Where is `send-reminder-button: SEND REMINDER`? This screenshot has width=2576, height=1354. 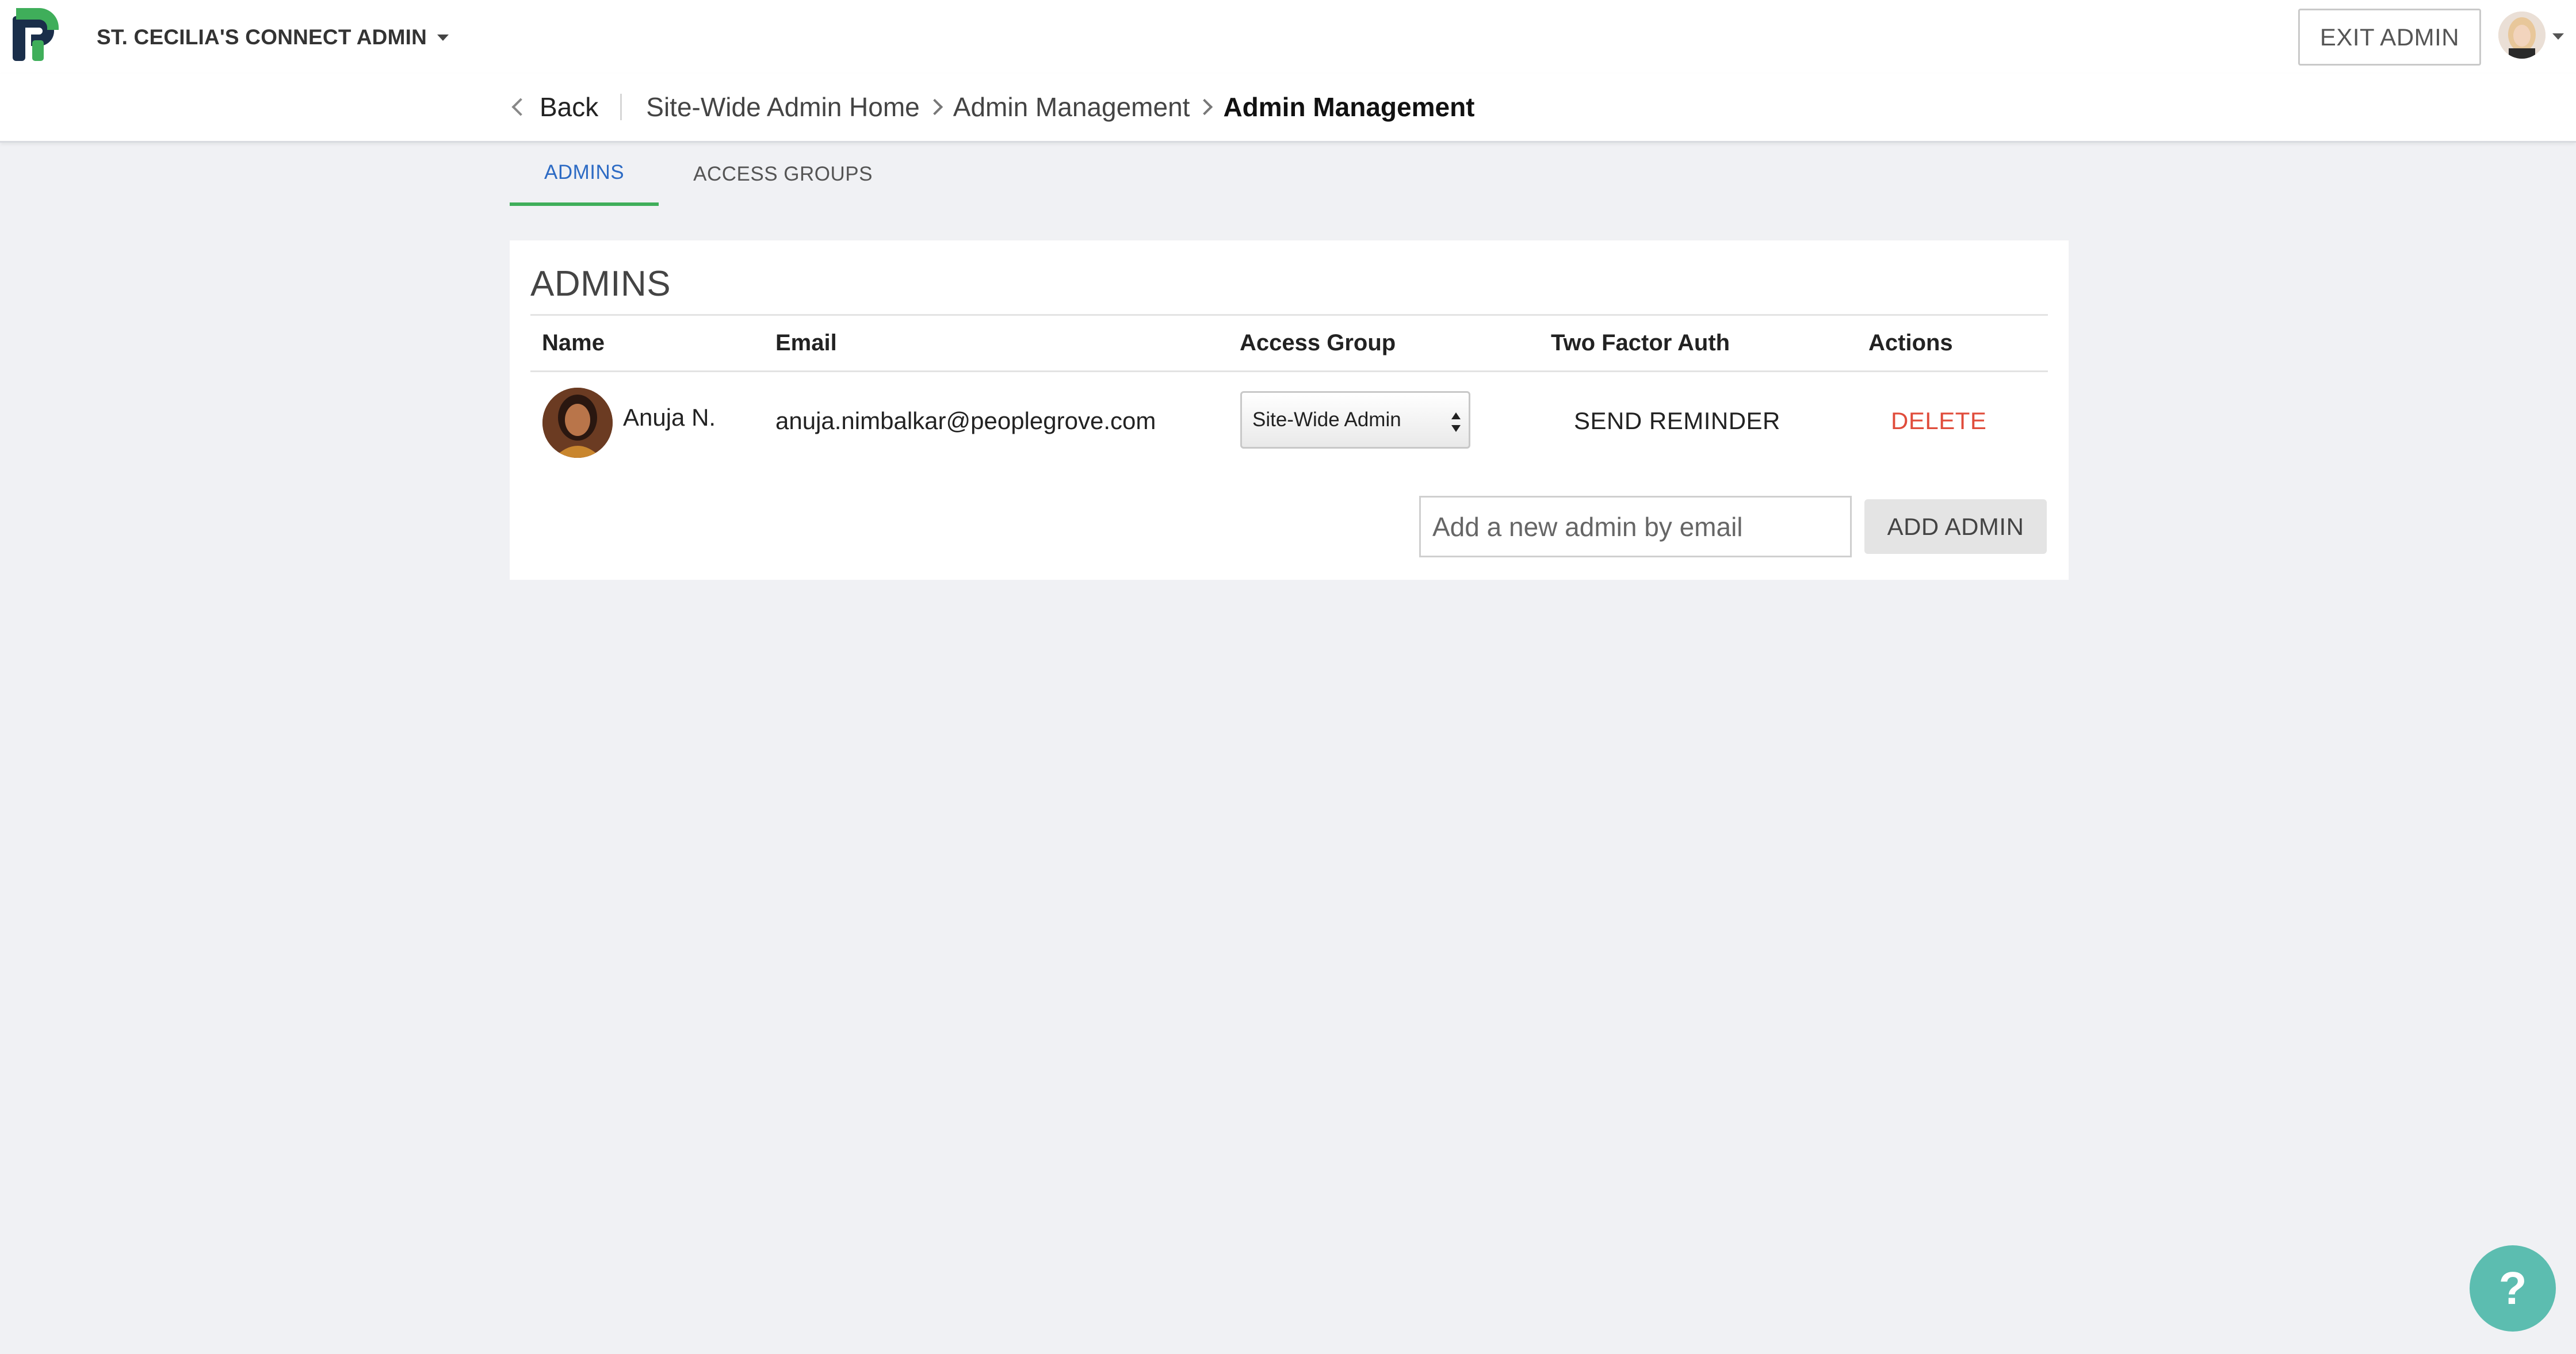
send-reminder-button: SEND REMINDER is located at coordinates (1677, 421).